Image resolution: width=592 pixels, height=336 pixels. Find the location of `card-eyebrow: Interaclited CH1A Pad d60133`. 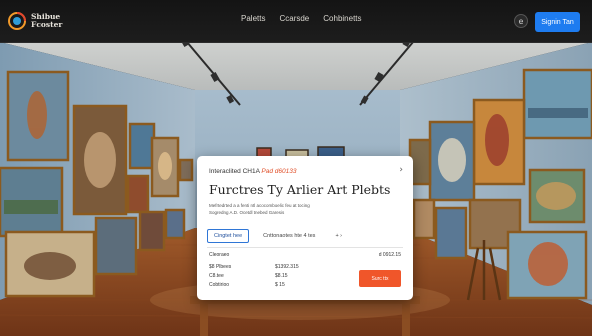

card-eyebrow: Interaclited CH1A Pad d60133 is located at coordinates (252, 171).